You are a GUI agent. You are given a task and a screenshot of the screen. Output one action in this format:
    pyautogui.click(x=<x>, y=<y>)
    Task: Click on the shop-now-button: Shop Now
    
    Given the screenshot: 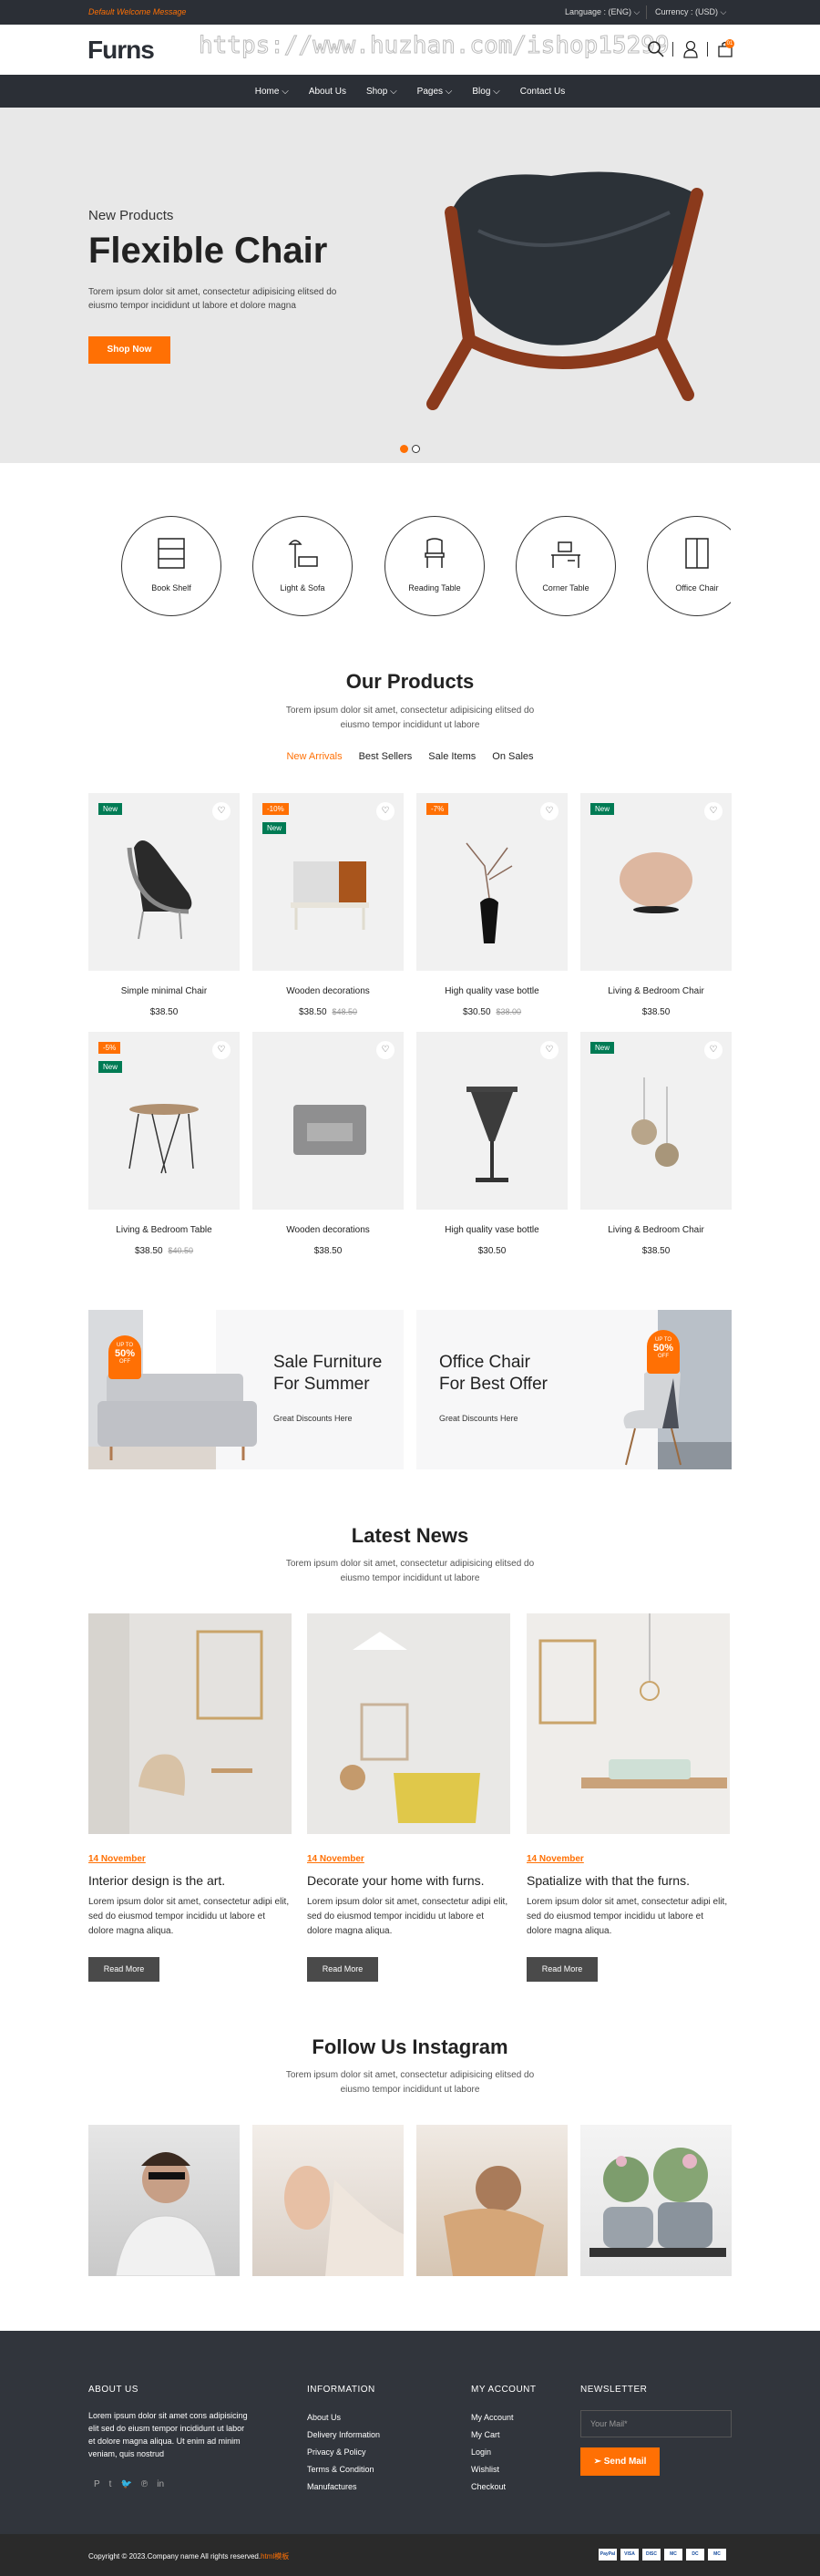 What is the action you would take?
    pyautogui.click(x=129, y=350)
    